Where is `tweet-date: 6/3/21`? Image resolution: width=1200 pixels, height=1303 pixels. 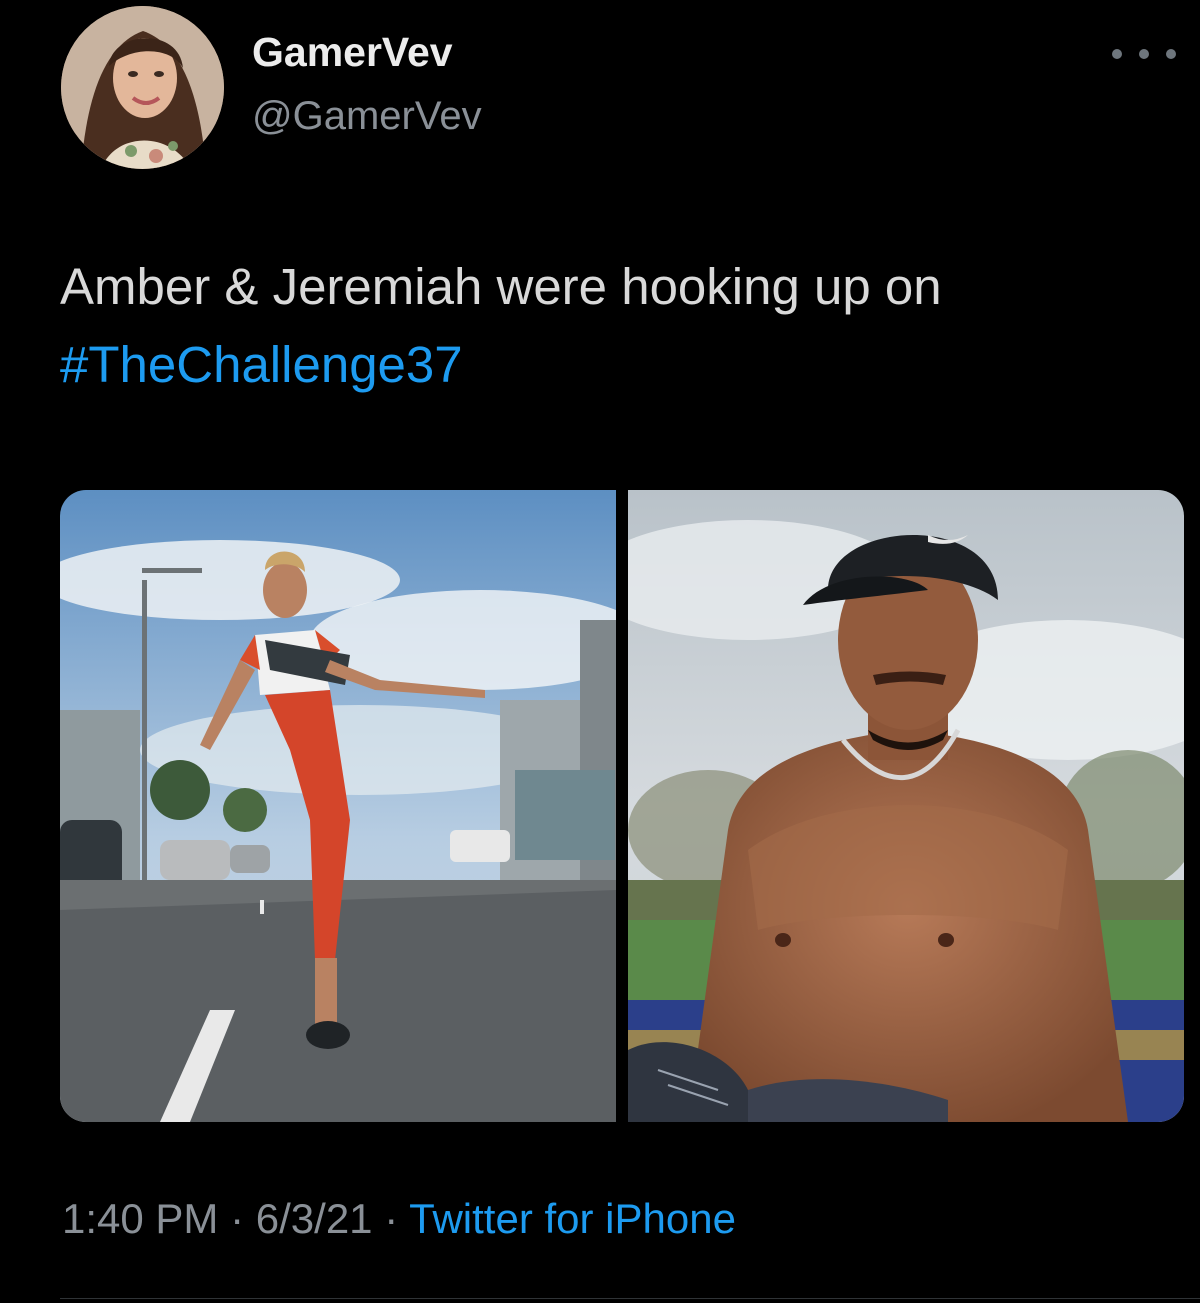
tweet-date: 6/3/21 is located at coordinates (314, 1218).